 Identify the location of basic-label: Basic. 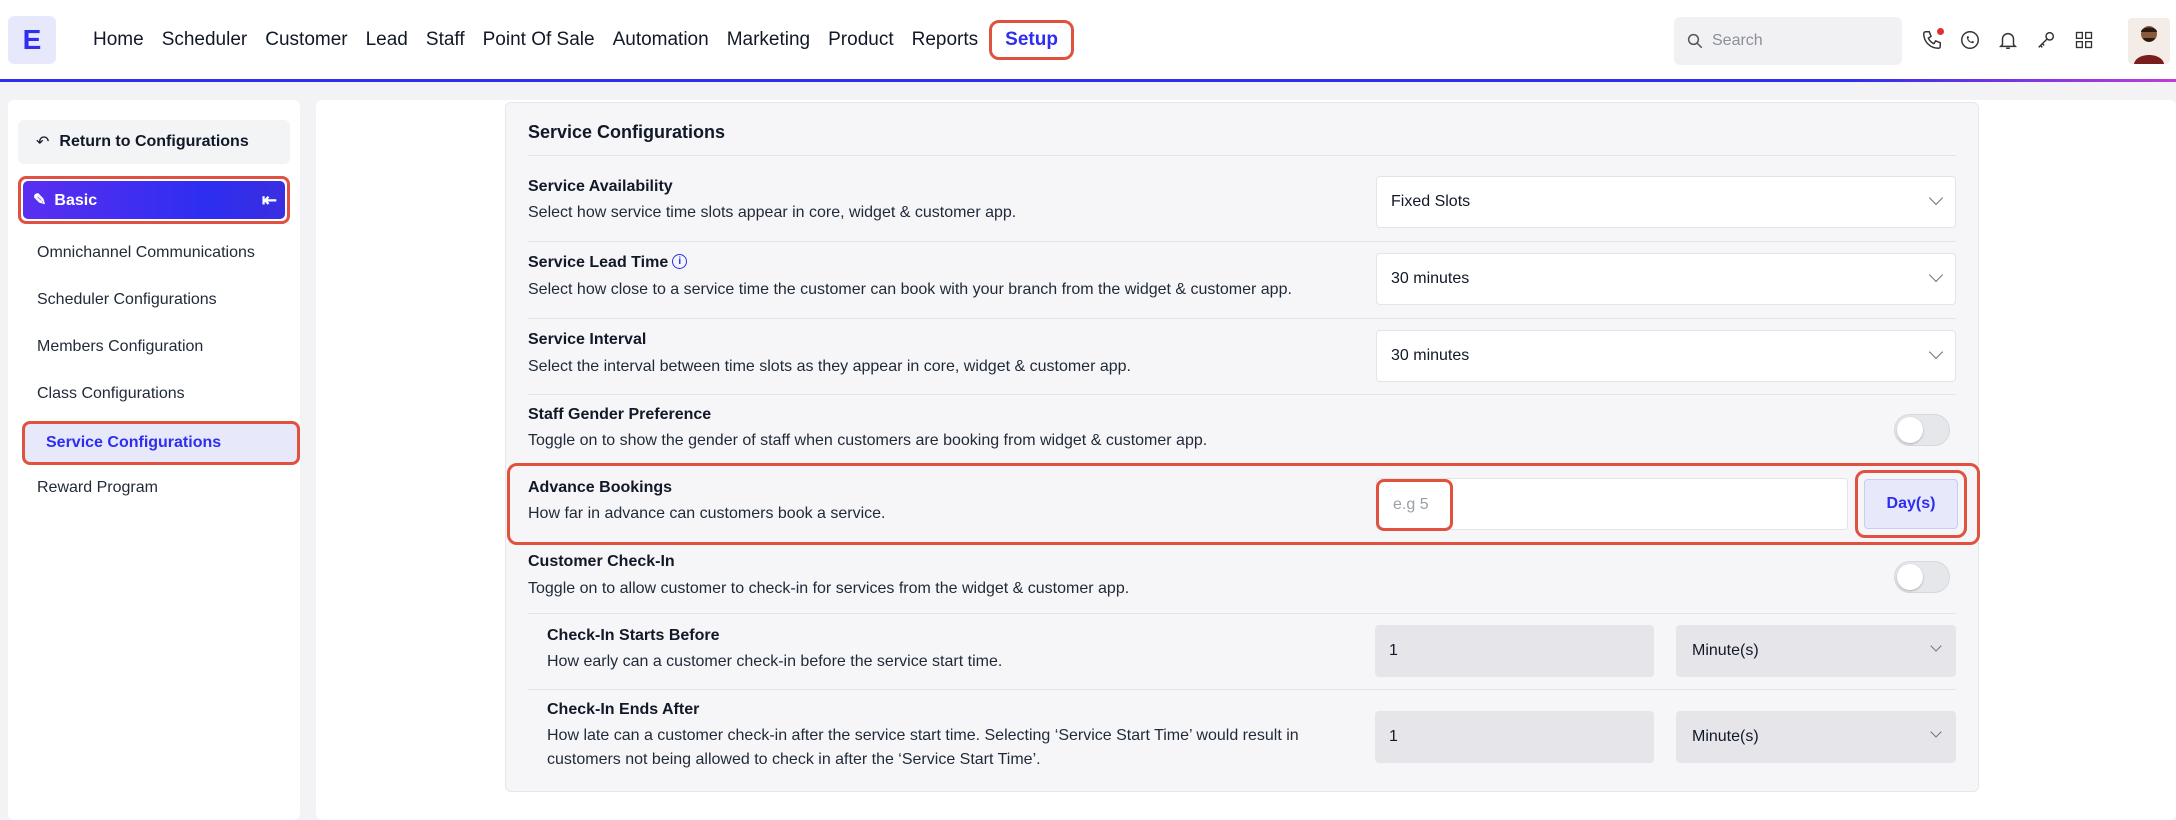
(76, 200).